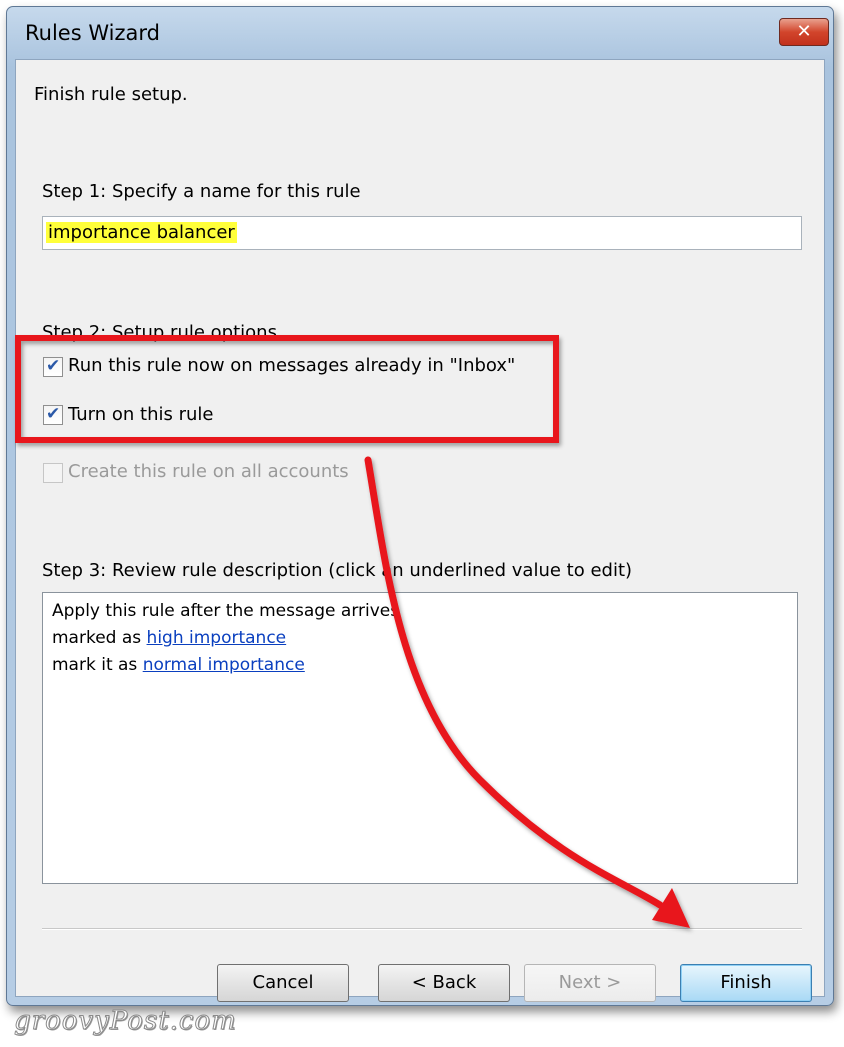 This screenshot has width=844, height=1047. Describe the element at coordinates (201, 191) in the screenshot. I see `step1-label: Step 1: Specify a name for this rule` at that location.